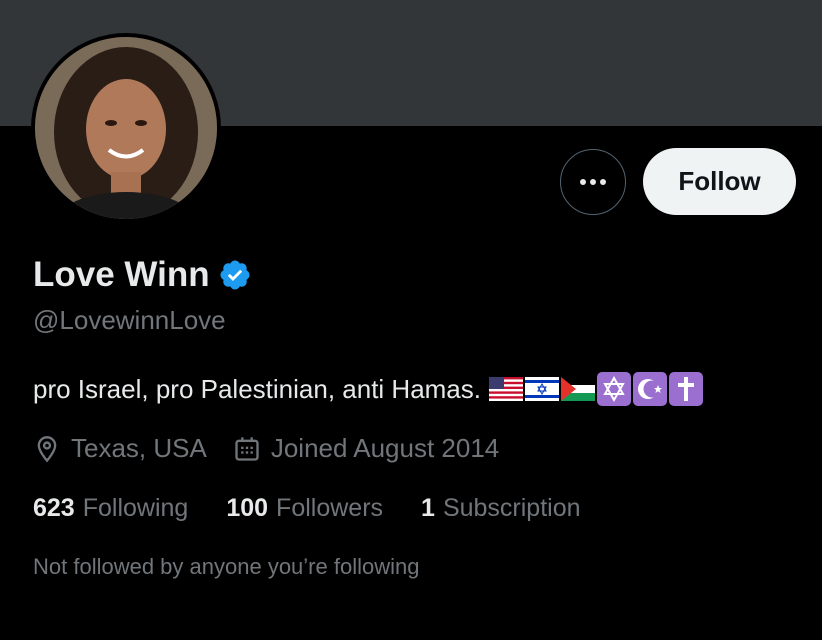 This screenshot has height=640, width=822. I want to click on israel-flag-icon, so click(542, 389).